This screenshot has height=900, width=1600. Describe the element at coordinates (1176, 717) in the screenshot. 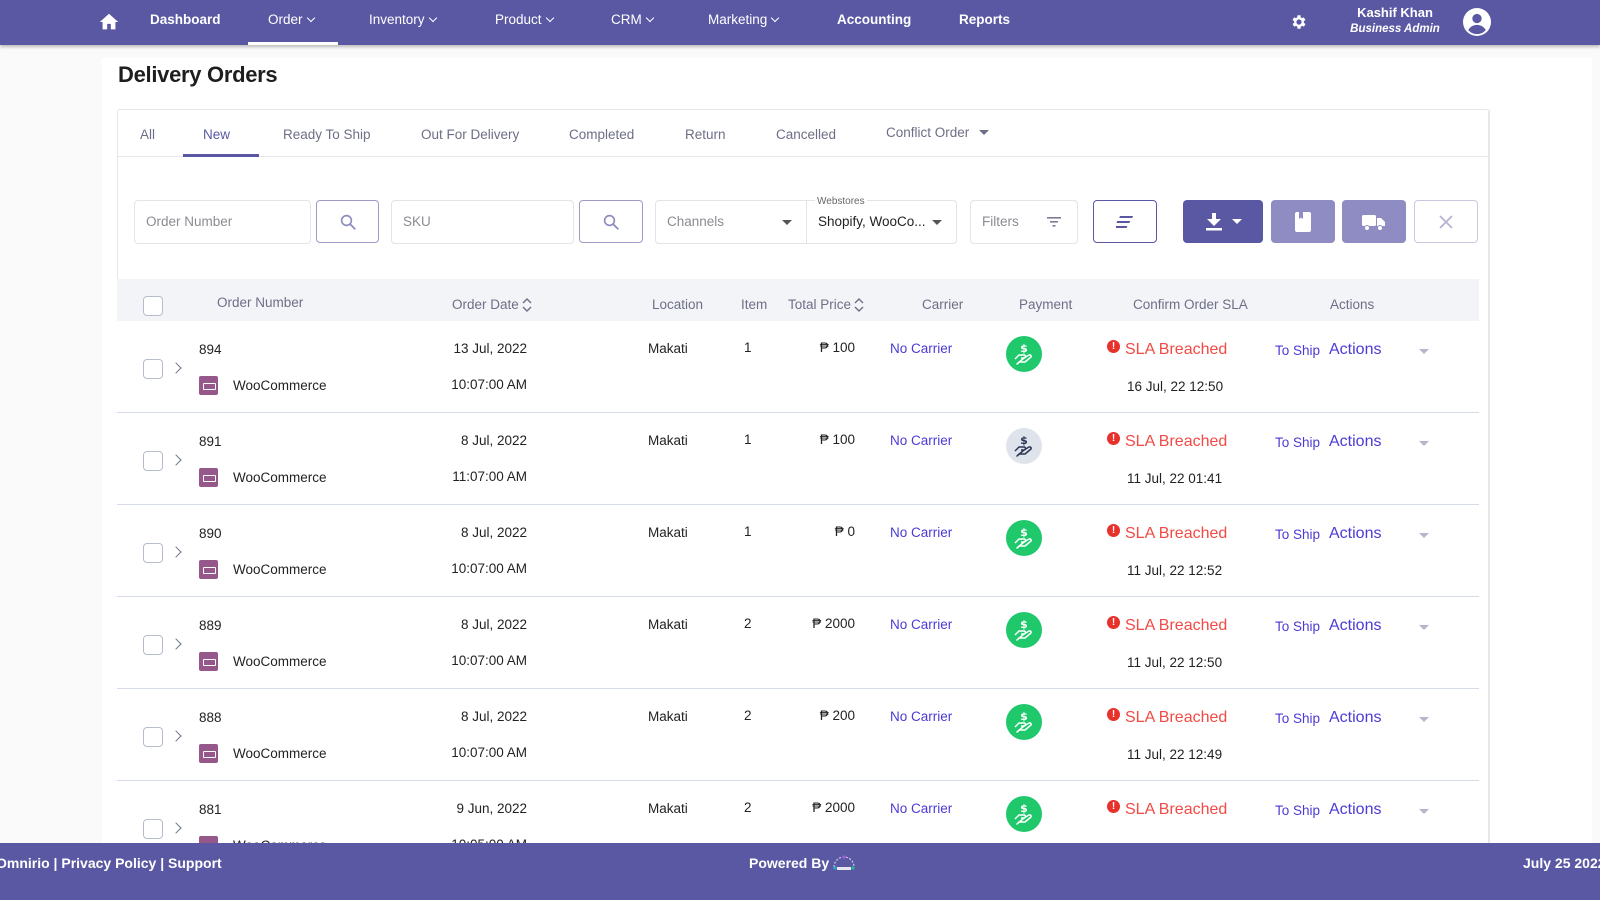

I see `sla-status: SLA Breached` at that location.